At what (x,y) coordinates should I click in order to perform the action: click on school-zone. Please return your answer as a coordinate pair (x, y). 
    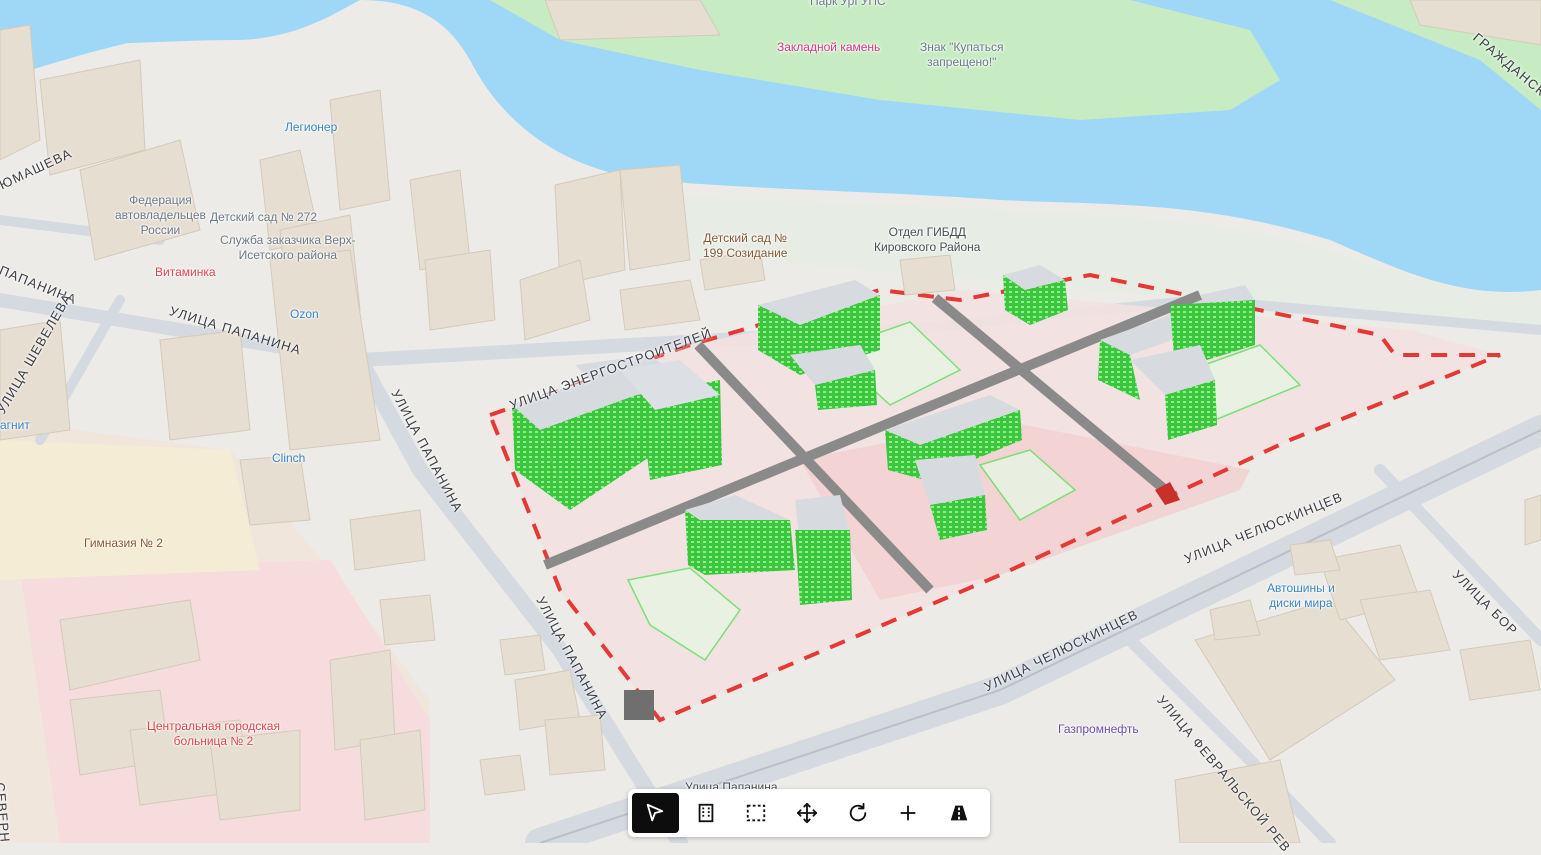
    Looking at the image, I should click on (130, 510).